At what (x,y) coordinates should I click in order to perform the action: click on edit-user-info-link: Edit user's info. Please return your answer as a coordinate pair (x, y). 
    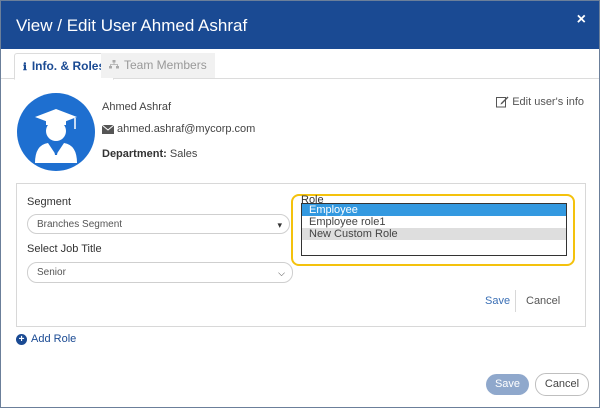
    Looking at the image, I should click on (540, 101).